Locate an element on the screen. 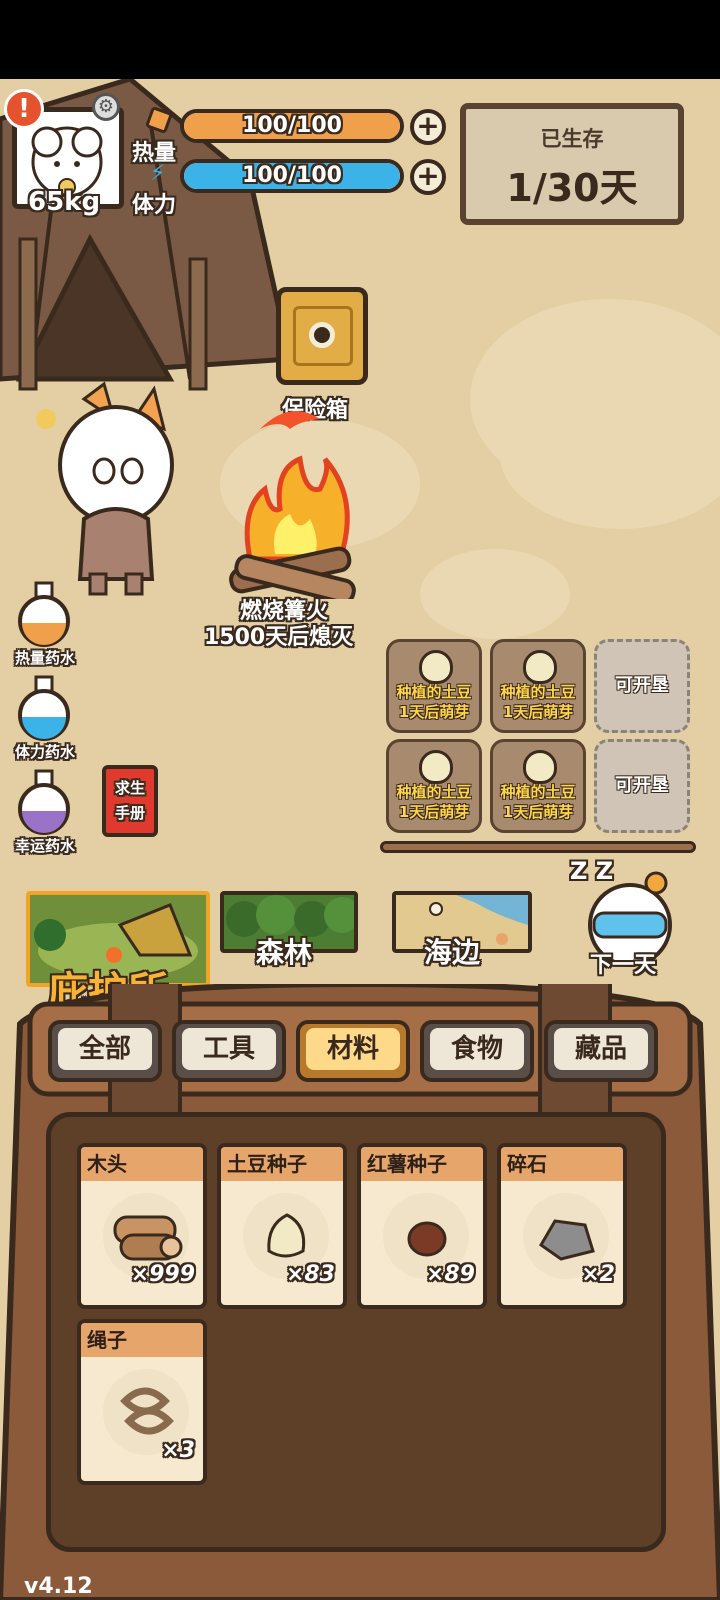 The width and height of the screenshot is (720, 1600). player-weight: 65kg is located at coordinates (64, 202).